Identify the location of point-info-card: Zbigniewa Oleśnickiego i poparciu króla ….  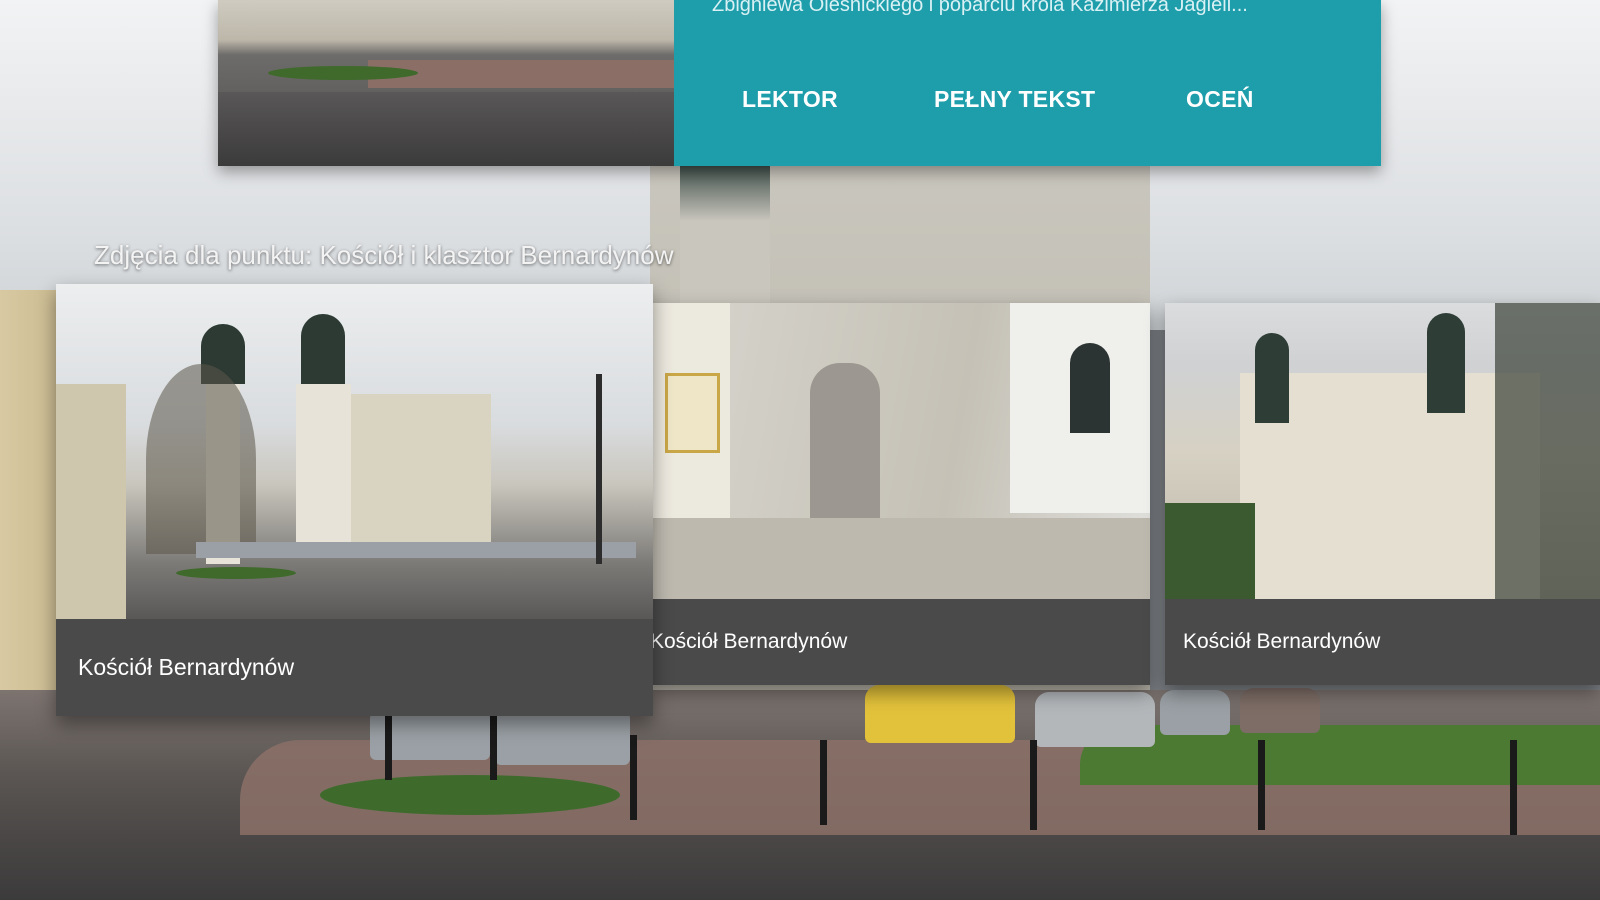
(799, 83).